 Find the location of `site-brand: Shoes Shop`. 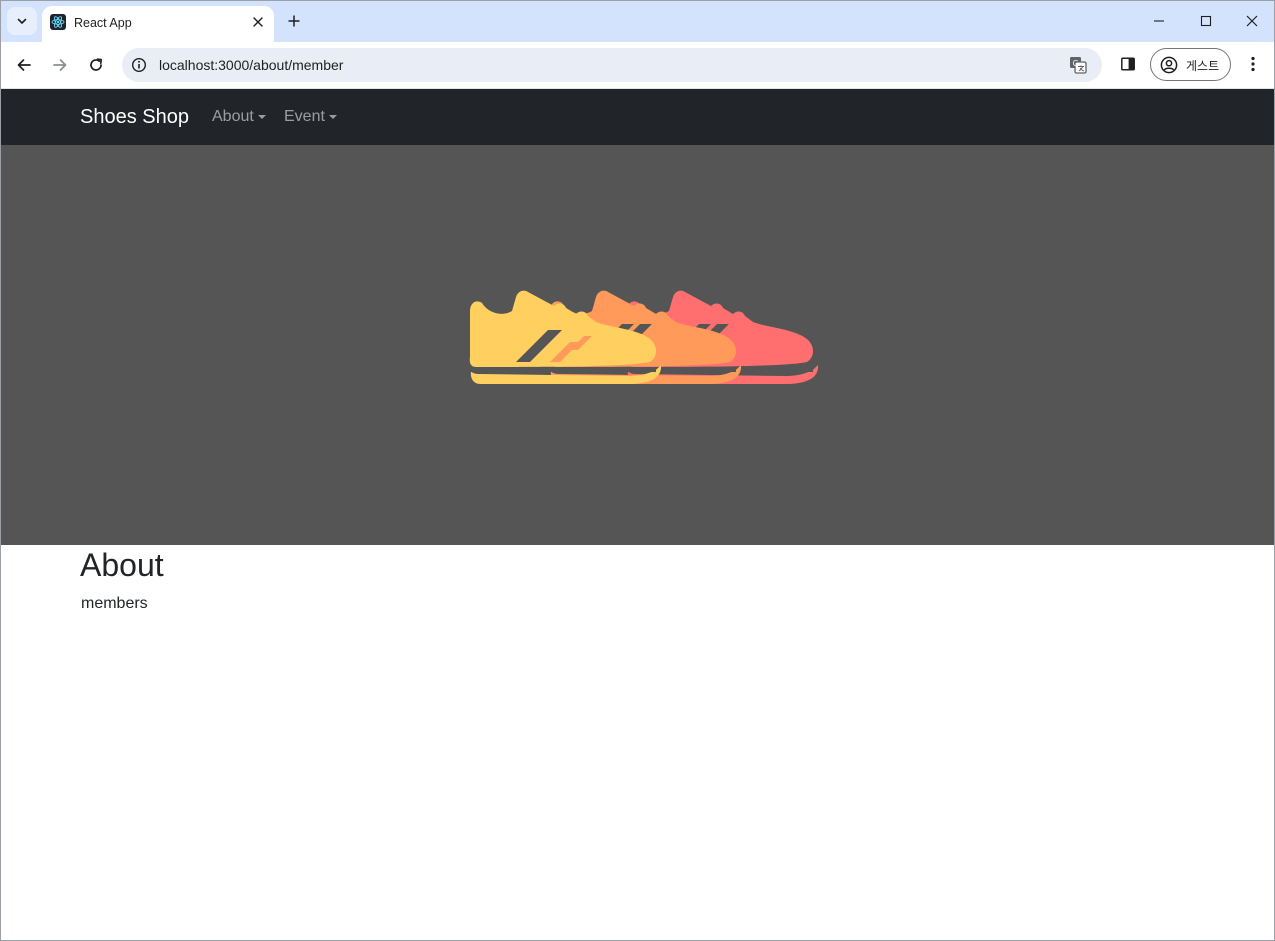

site-brand: Shoes Shop is located at coordinates (134, 117).